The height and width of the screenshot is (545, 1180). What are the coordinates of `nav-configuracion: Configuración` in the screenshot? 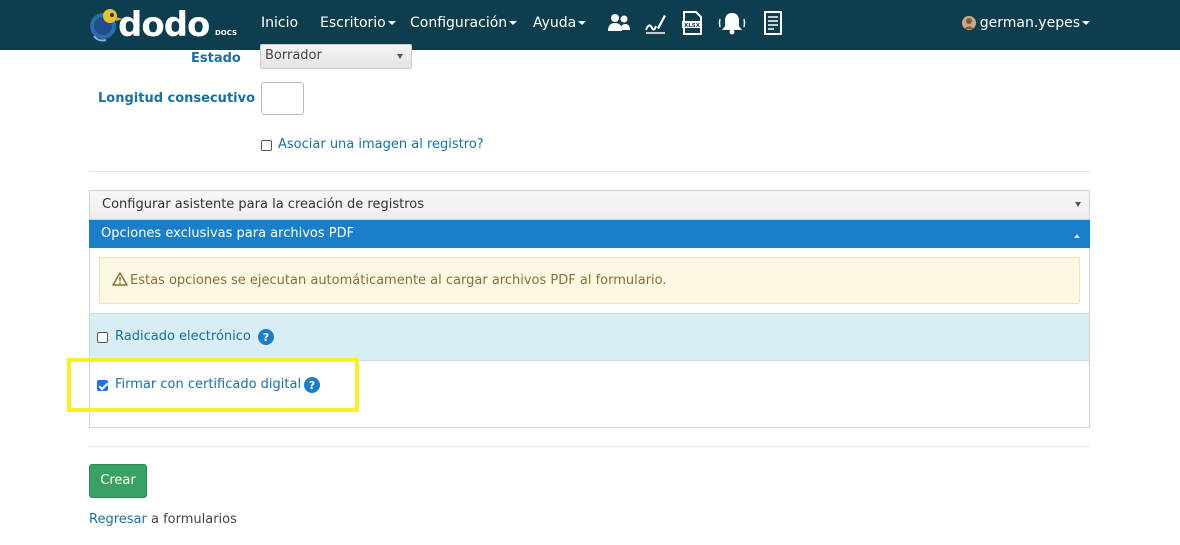 It's located at (464, 25).